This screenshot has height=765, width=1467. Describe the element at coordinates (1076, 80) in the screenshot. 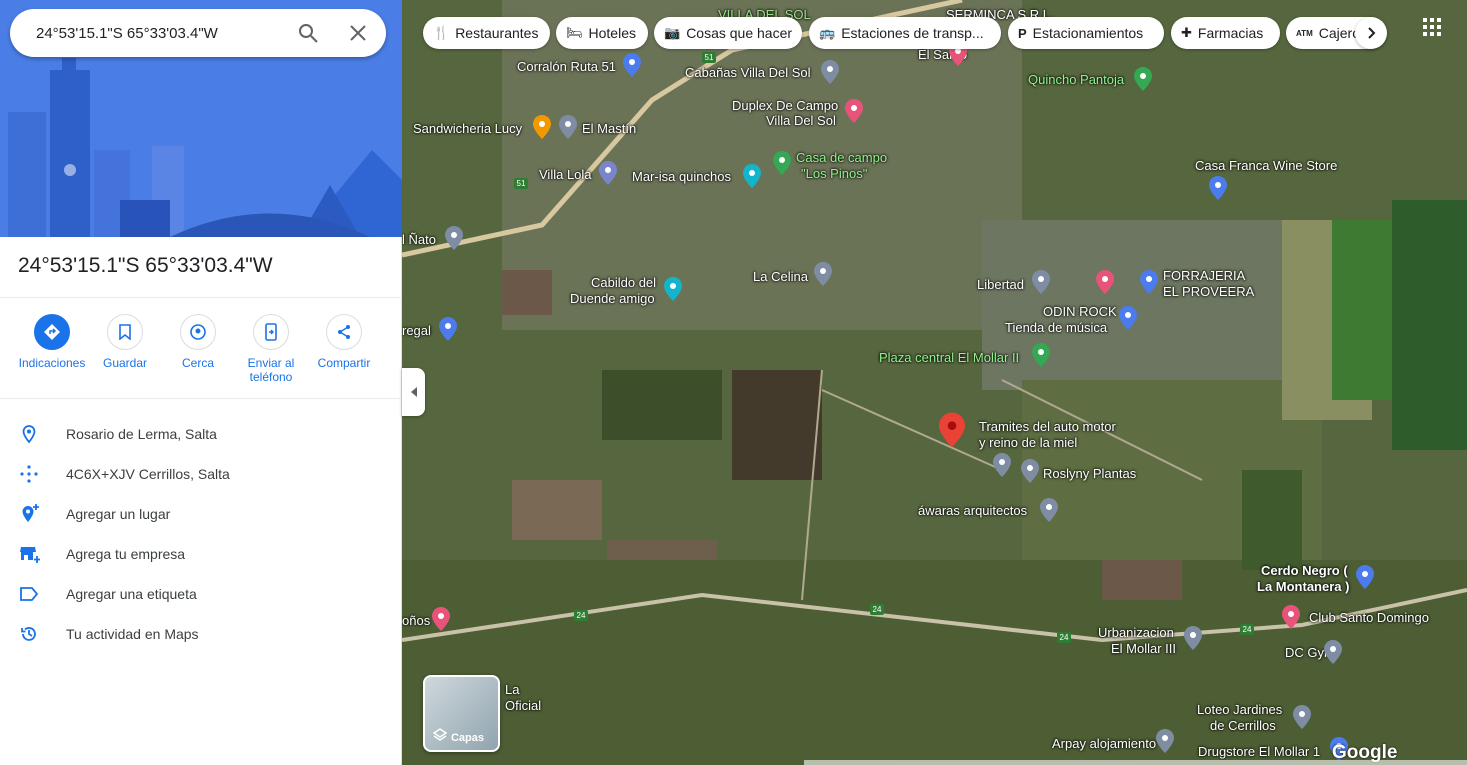

I see `map-label: Quincho Pantoja` at that location.